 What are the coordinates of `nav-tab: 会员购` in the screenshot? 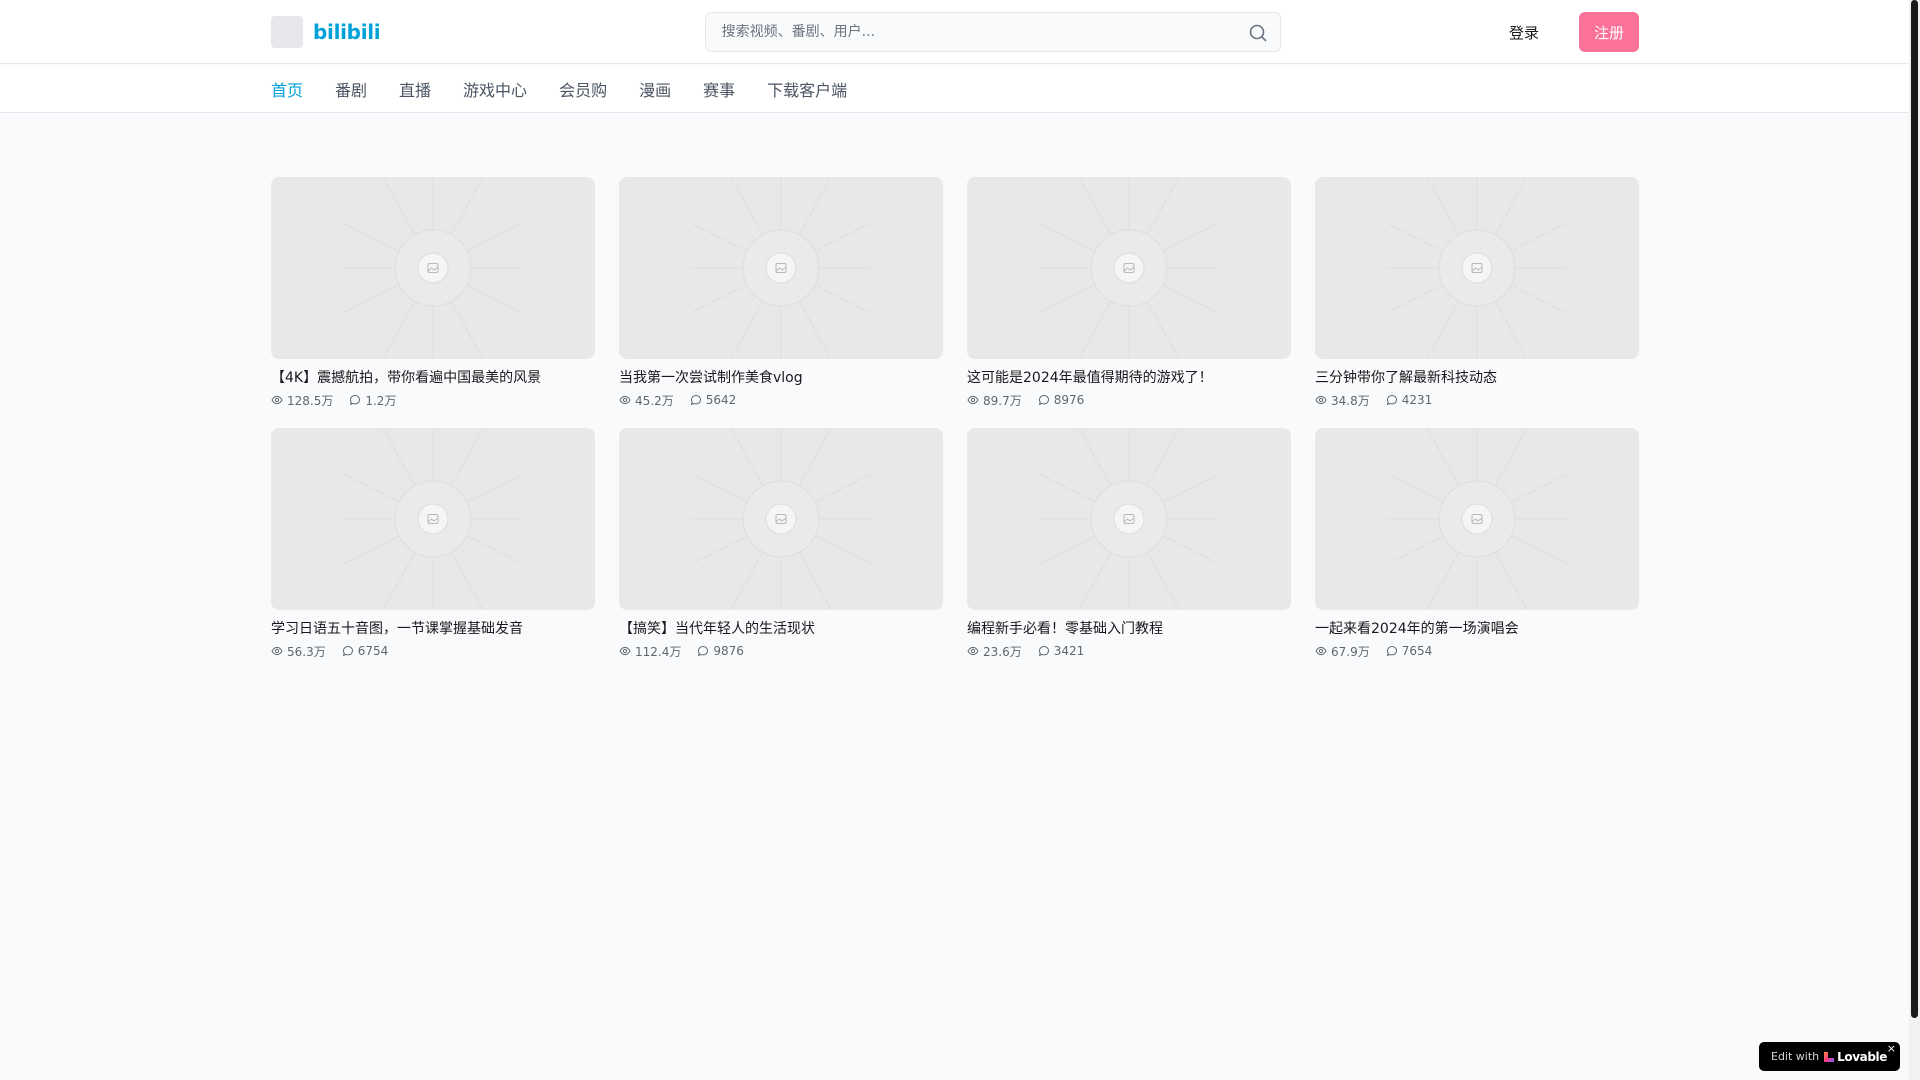 It's located at (583, 89).